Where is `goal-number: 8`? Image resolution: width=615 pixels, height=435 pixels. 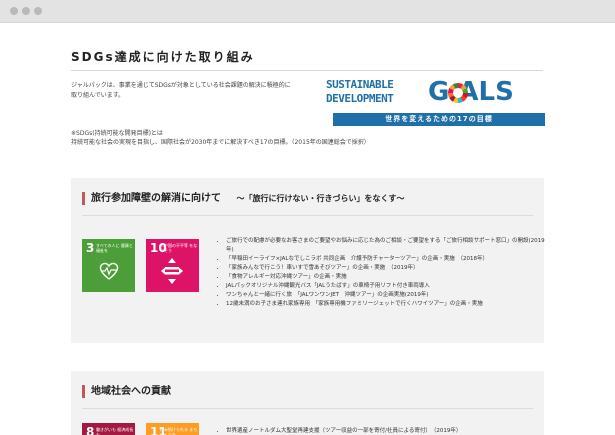
goal-number: 8 is located at coordinates (90, 430).